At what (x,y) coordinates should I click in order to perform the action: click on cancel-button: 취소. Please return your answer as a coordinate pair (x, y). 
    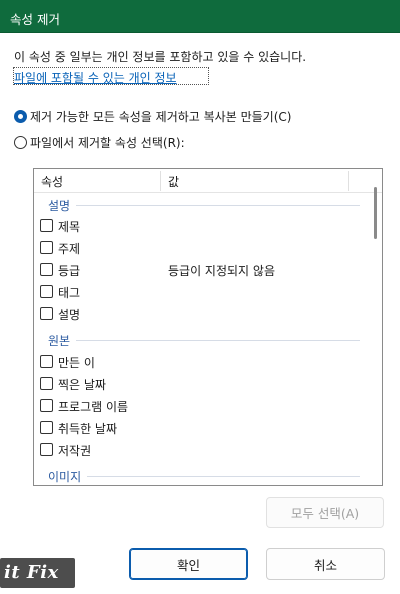
    Looking at the image, I should click on (325, 564).